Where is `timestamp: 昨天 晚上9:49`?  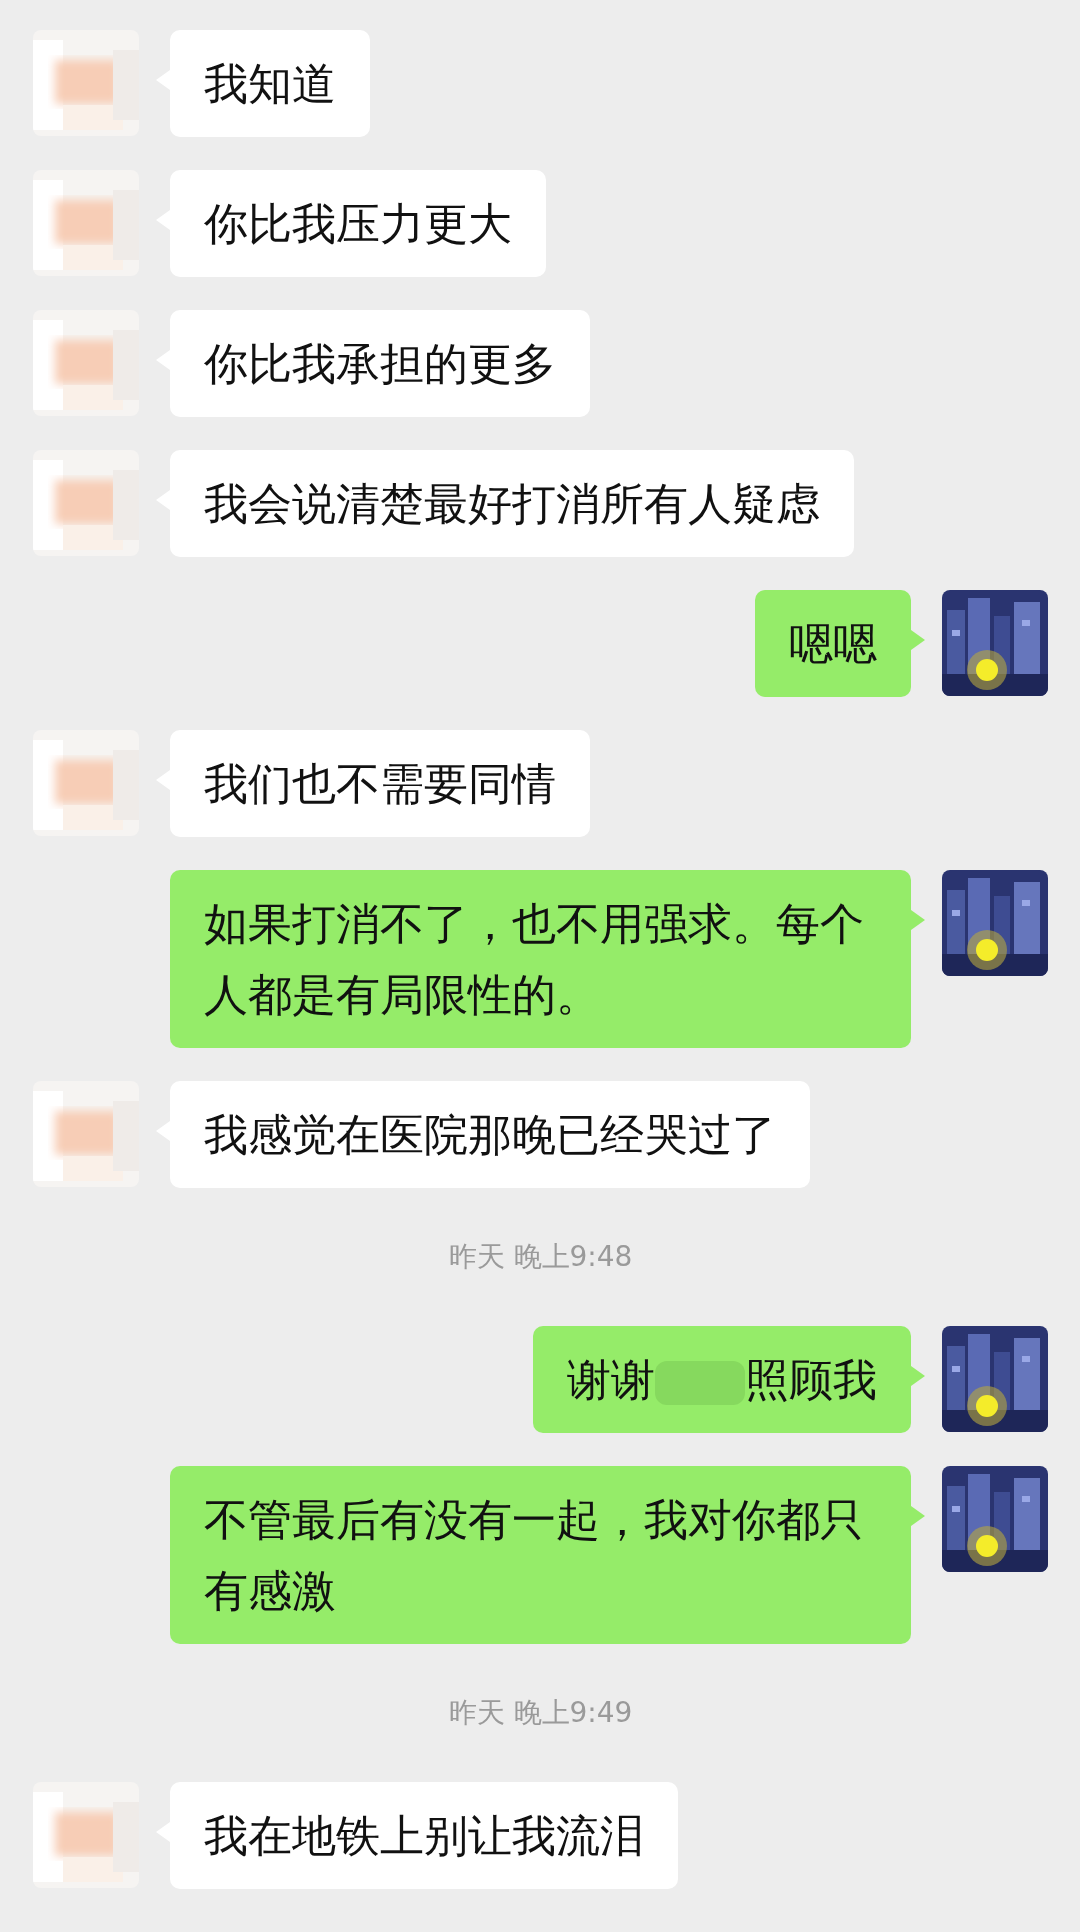
timestamp: 昨天 晚上9:49 is located at coordinates (540, 1712).